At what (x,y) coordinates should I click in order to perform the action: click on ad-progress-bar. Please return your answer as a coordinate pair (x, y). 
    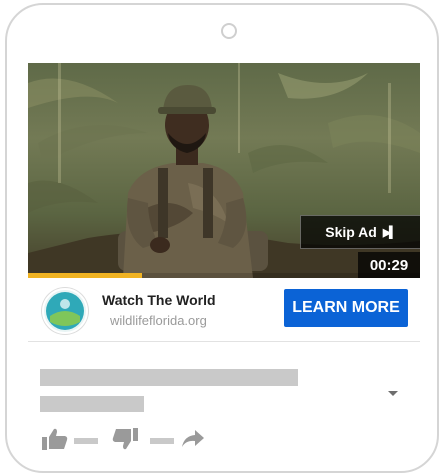
    Looking at the image, I should click on (224, 275).